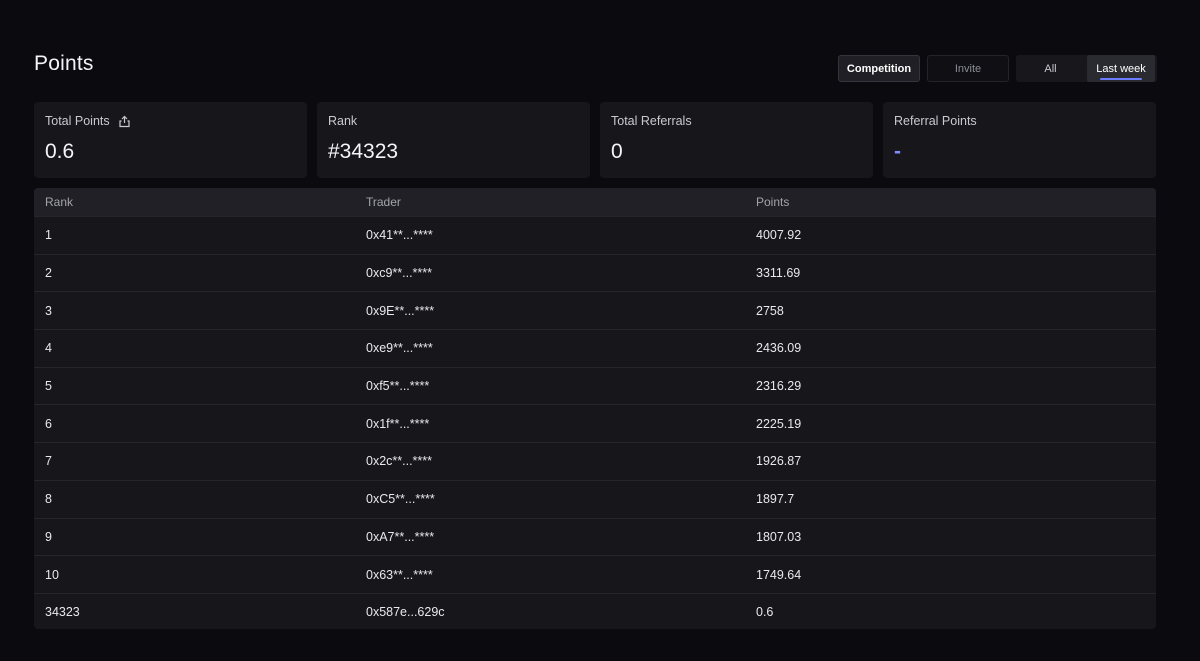 The image size is (1200, 661). What do you see at coordinates (383, 202) in the screenshot?
I see `trader-column-header: Trader` at bounding box center [383, 202].